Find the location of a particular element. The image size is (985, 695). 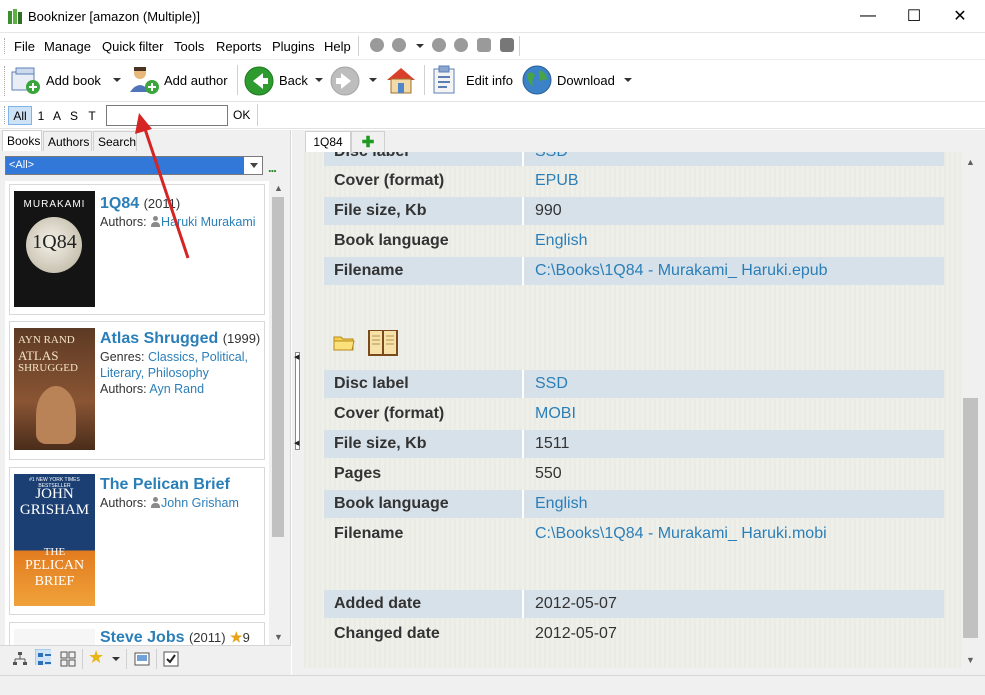

list-item: Steve Jobs (2011) ★9 is located at coordinates (137, 633).